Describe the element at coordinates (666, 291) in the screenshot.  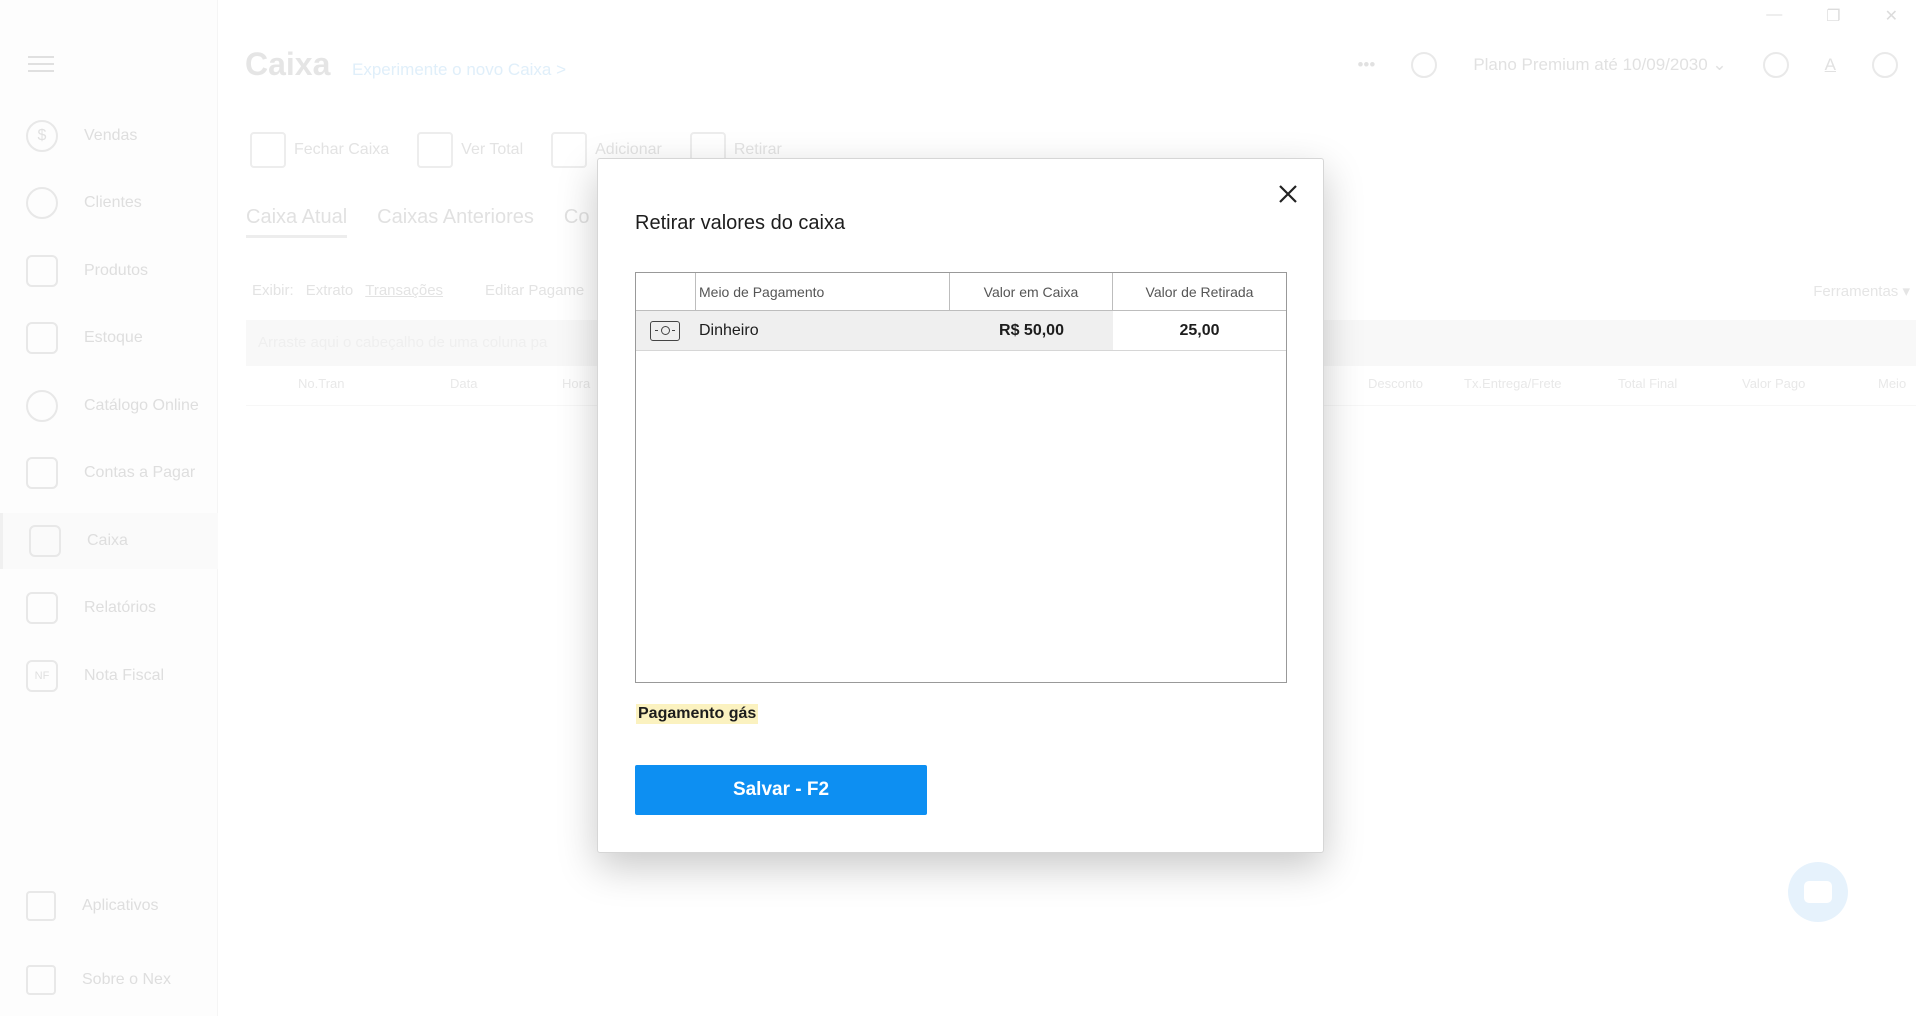
I see `icon-column-header` at that location.